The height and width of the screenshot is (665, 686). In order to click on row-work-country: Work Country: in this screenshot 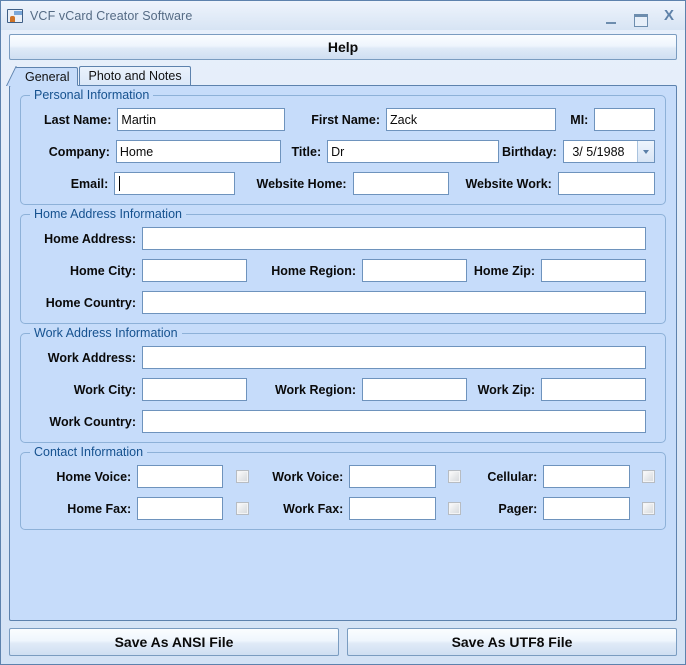, I will do `click(343, 421)`.